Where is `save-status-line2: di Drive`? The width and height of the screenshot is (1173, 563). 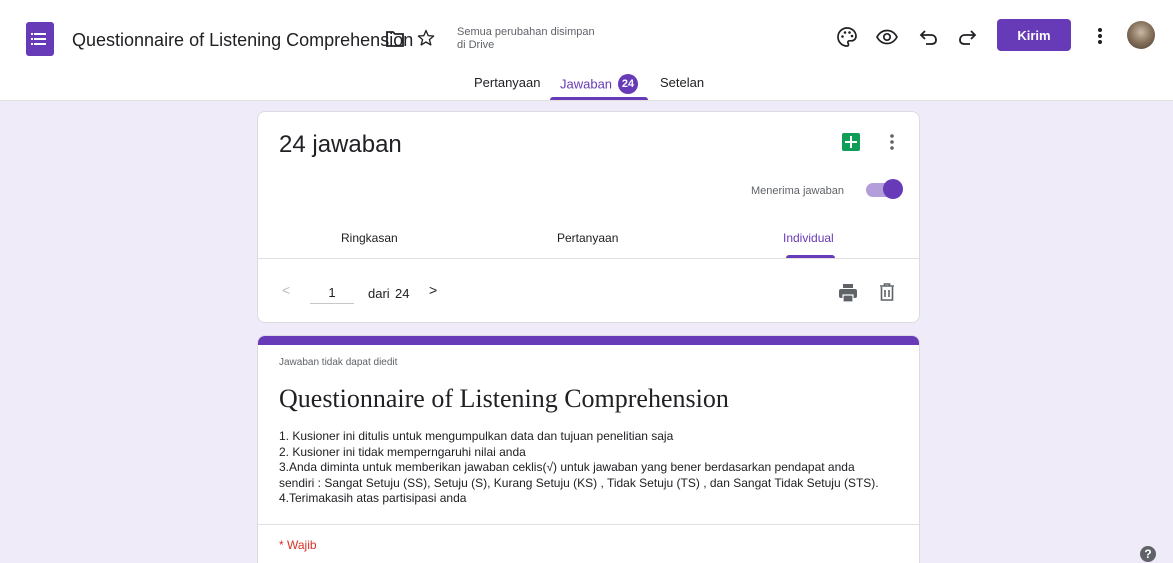
save-status-line2: di Drive is located at coordinates (476, 45).